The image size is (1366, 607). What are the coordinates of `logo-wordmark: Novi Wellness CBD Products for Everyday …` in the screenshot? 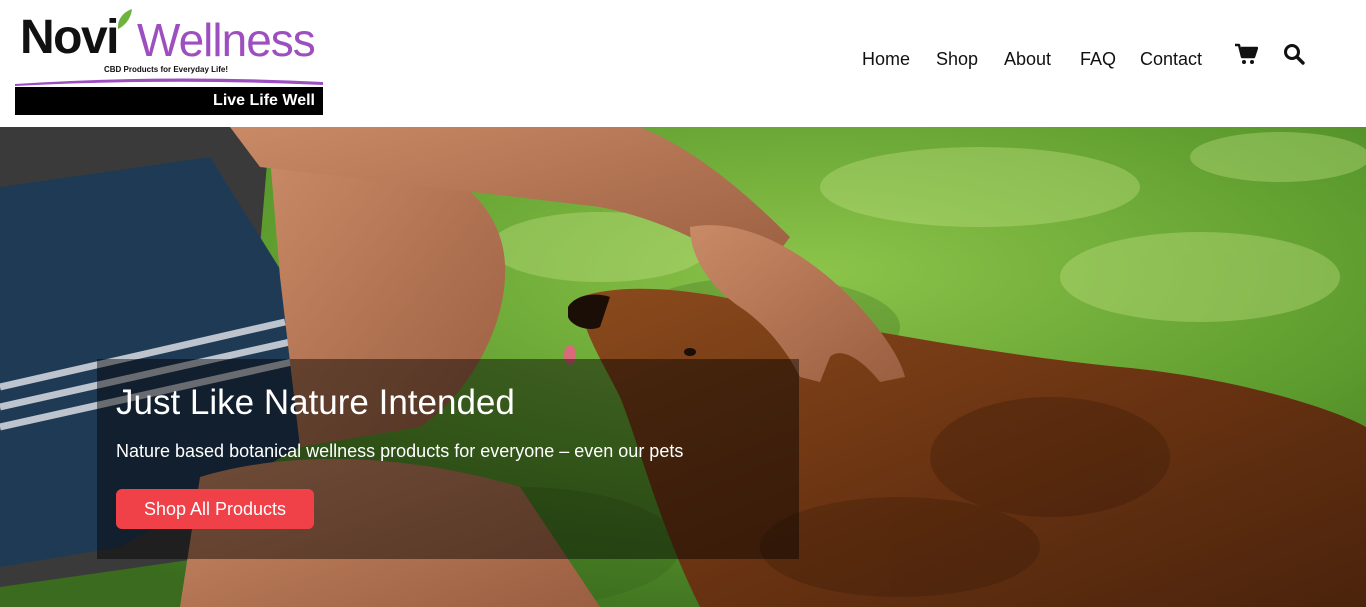 It's located at (169, 45).